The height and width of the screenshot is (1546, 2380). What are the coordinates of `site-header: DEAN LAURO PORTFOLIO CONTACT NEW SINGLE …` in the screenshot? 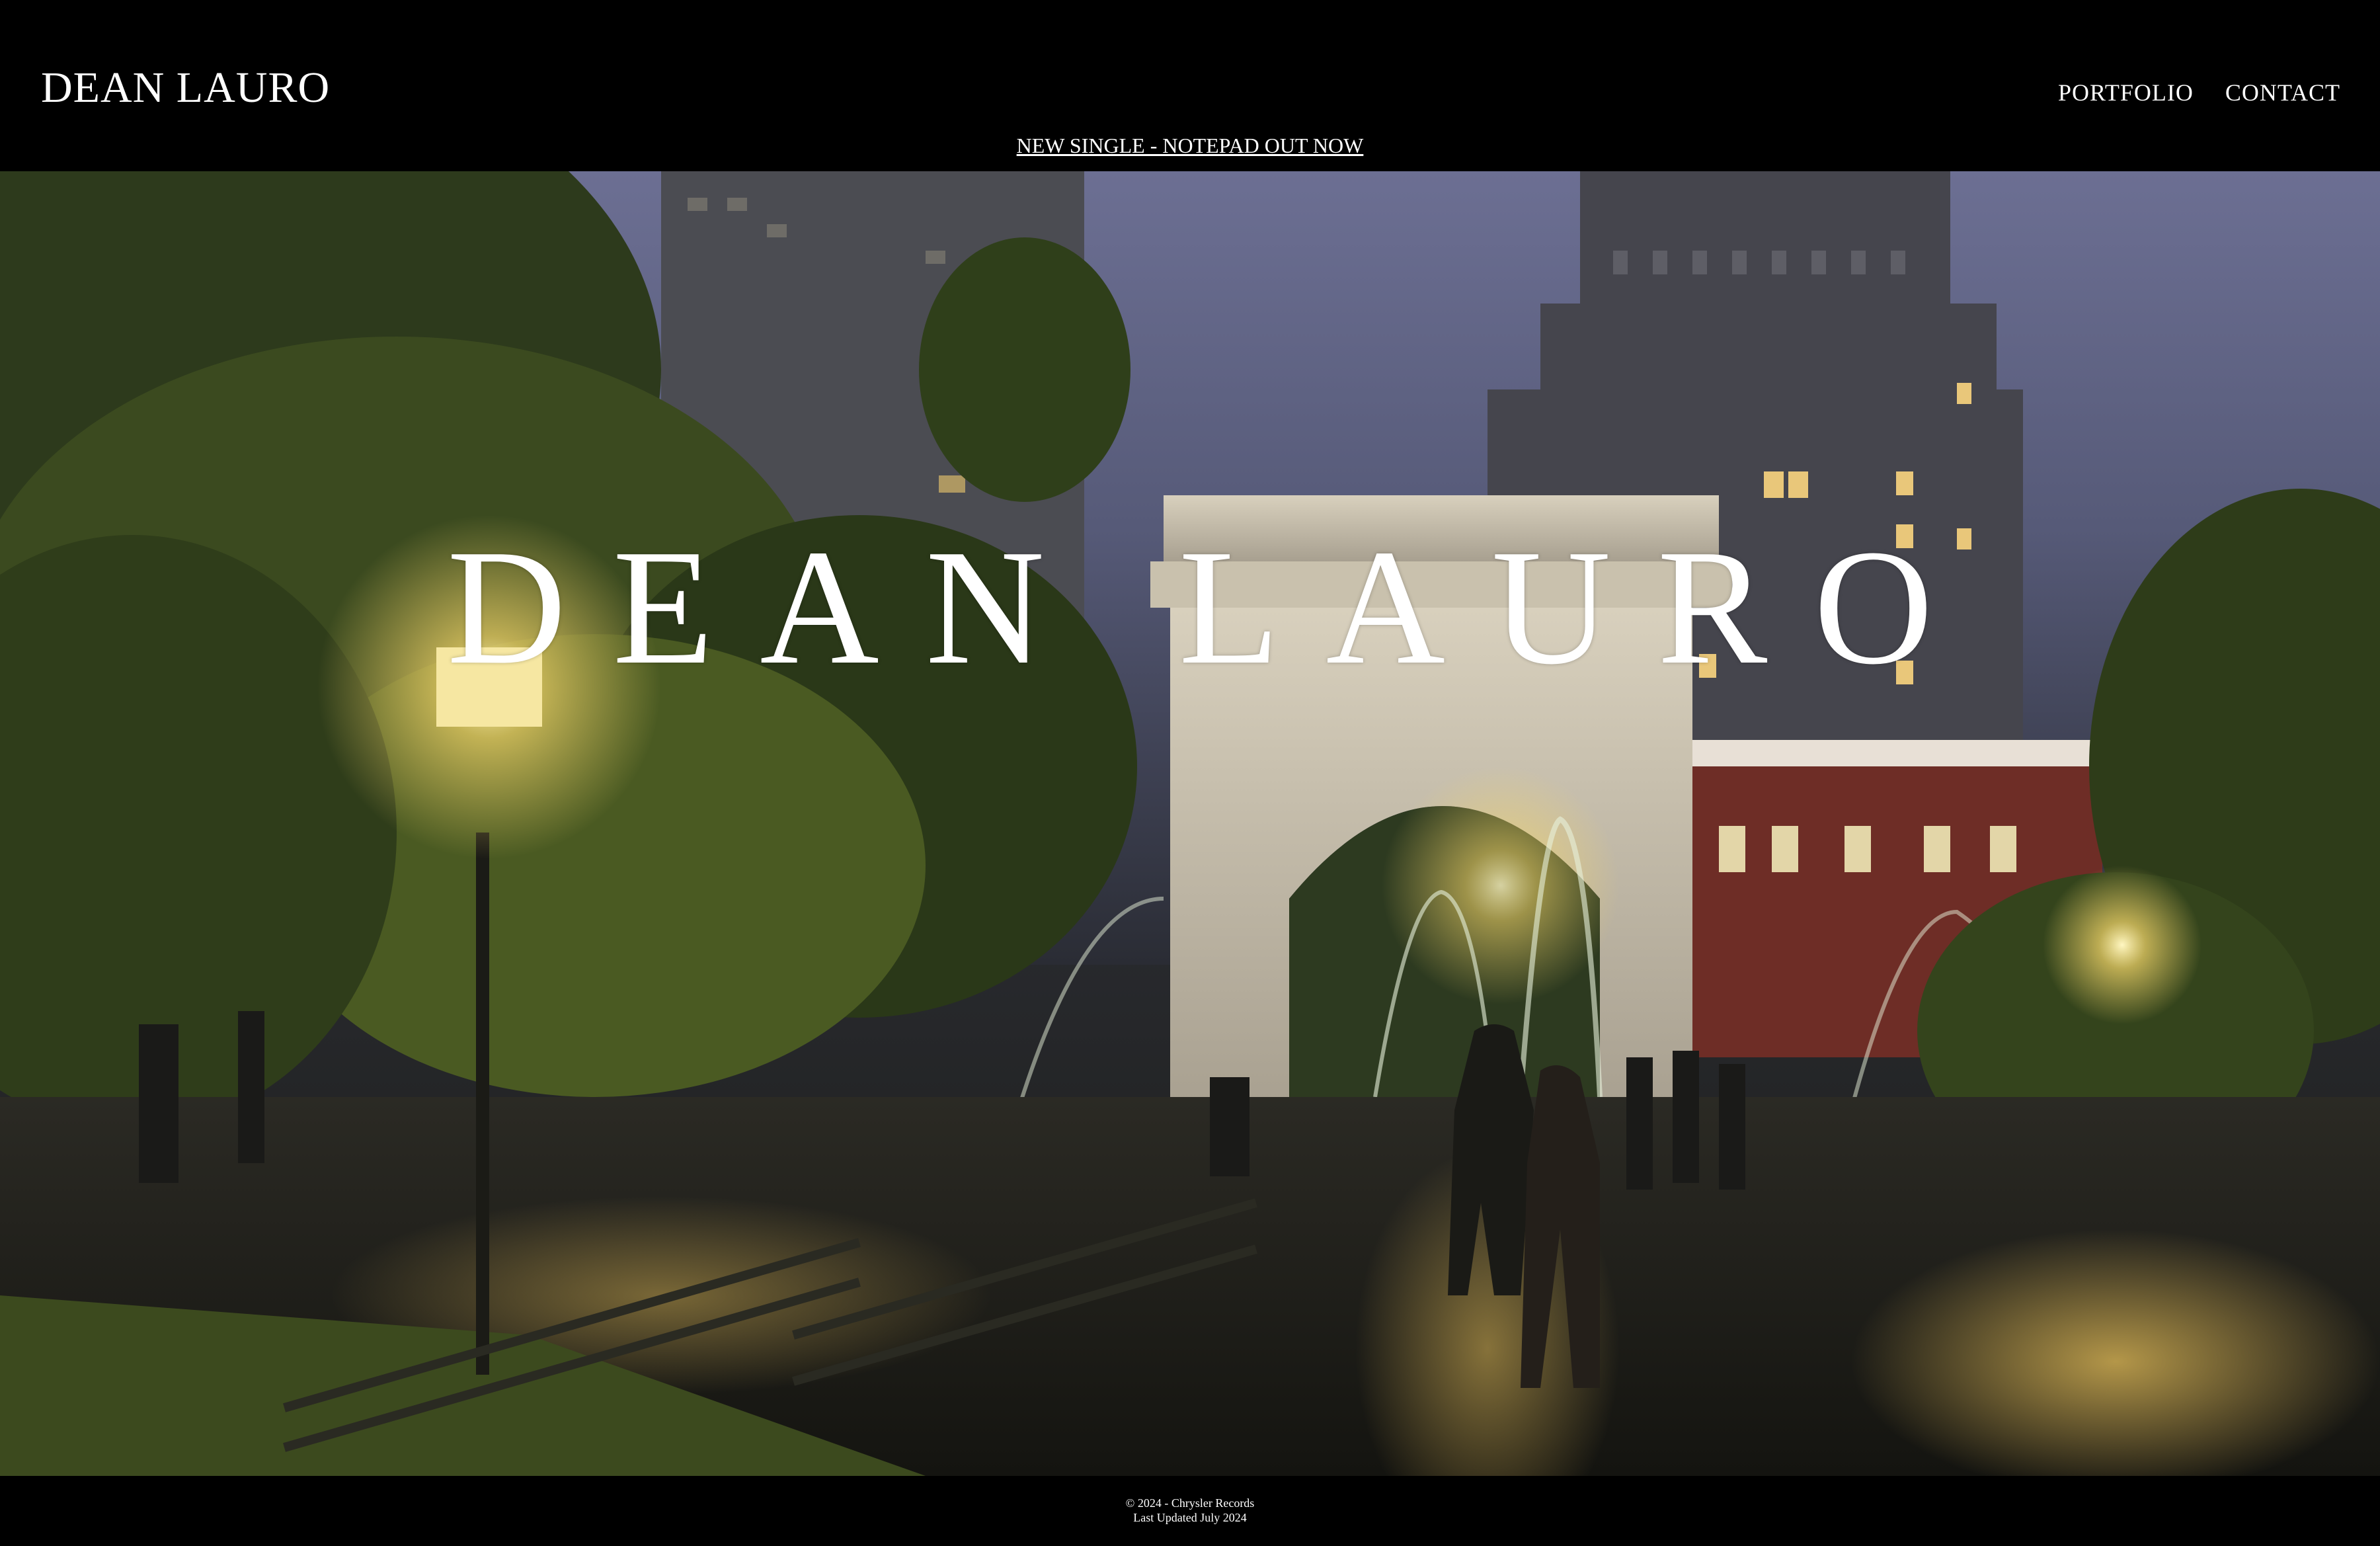 It's located at (1190, 85).